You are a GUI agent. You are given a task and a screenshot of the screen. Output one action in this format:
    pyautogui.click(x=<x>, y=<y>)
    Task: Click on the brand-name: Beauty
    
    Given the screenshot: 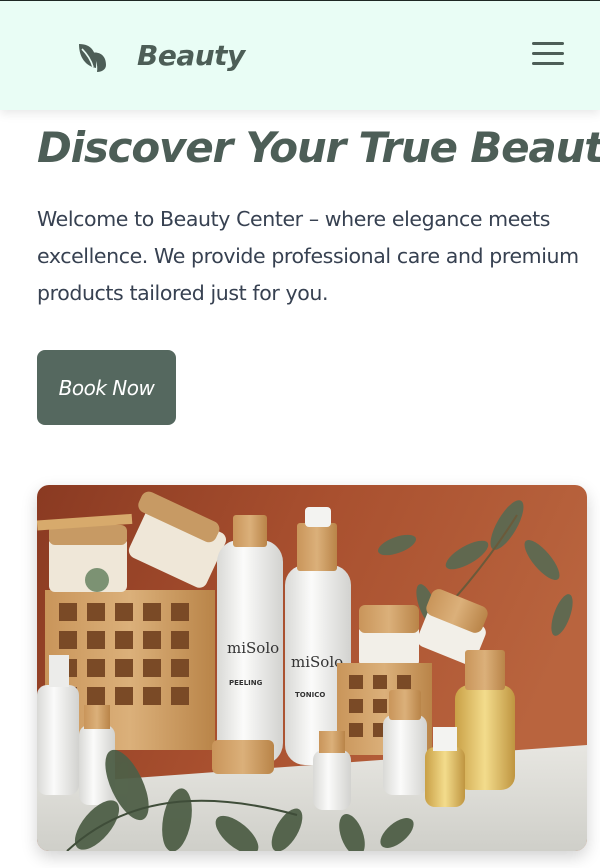 What is the action you would take?
    pyautogui.click(x=191, y=55)
    